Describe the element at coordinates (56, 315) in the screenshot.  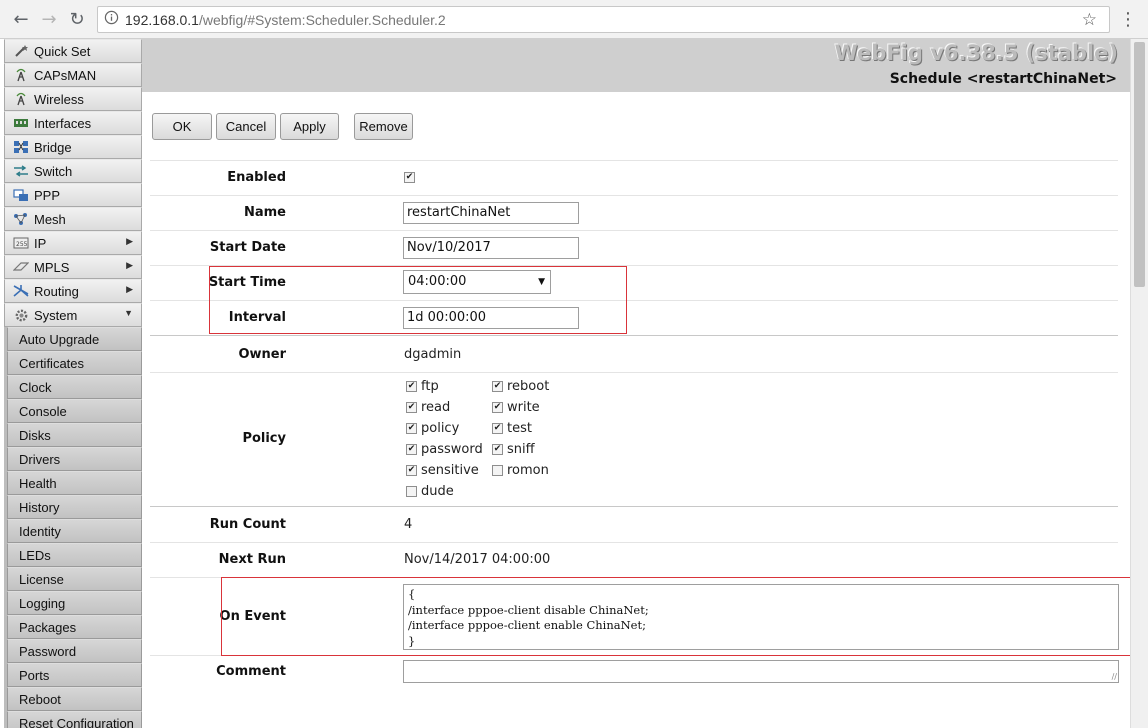
I see `sidebar-item-label: System` at that location.